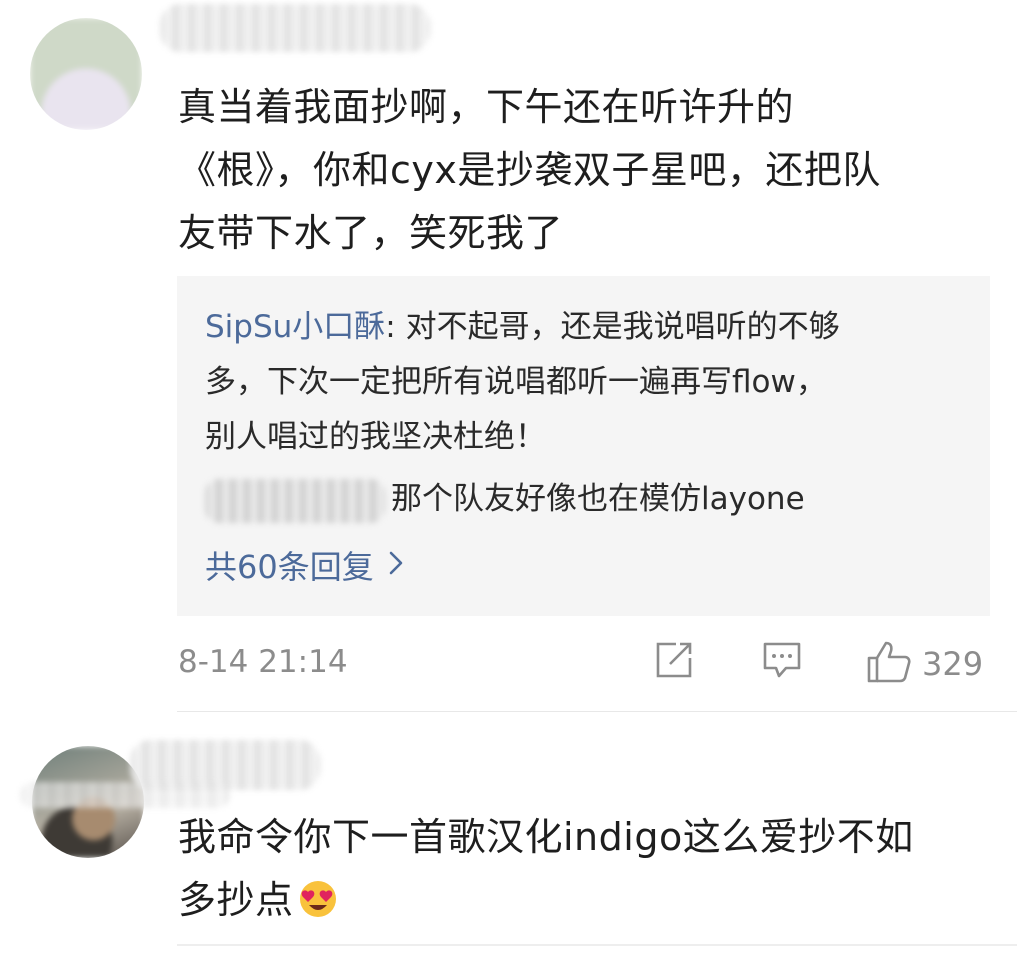 Image resolution: width=1024 pixels, height=968 pixels. What do you see at coordinates (516, 382) in the screenshot?
I see `reply-text-line: 多，下次一定把所有说唱都听一遍再写flow，` at bounding box center [516, 382].